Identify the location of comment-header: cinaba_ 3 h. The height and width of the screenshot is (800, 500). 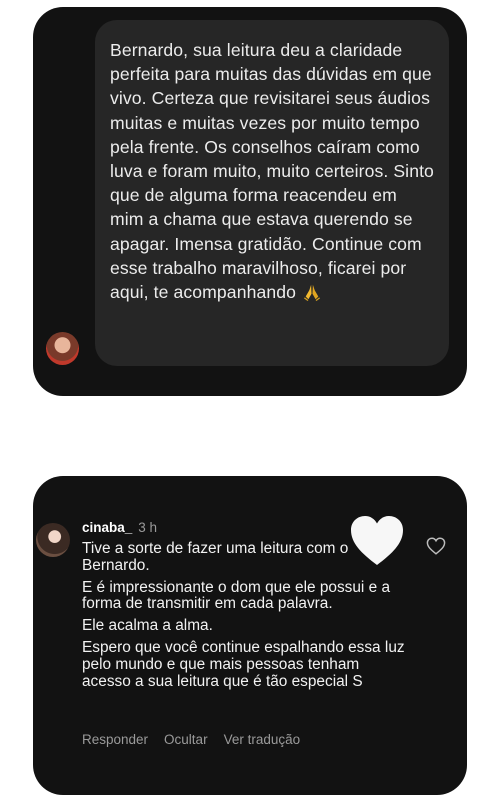
(119, 528).